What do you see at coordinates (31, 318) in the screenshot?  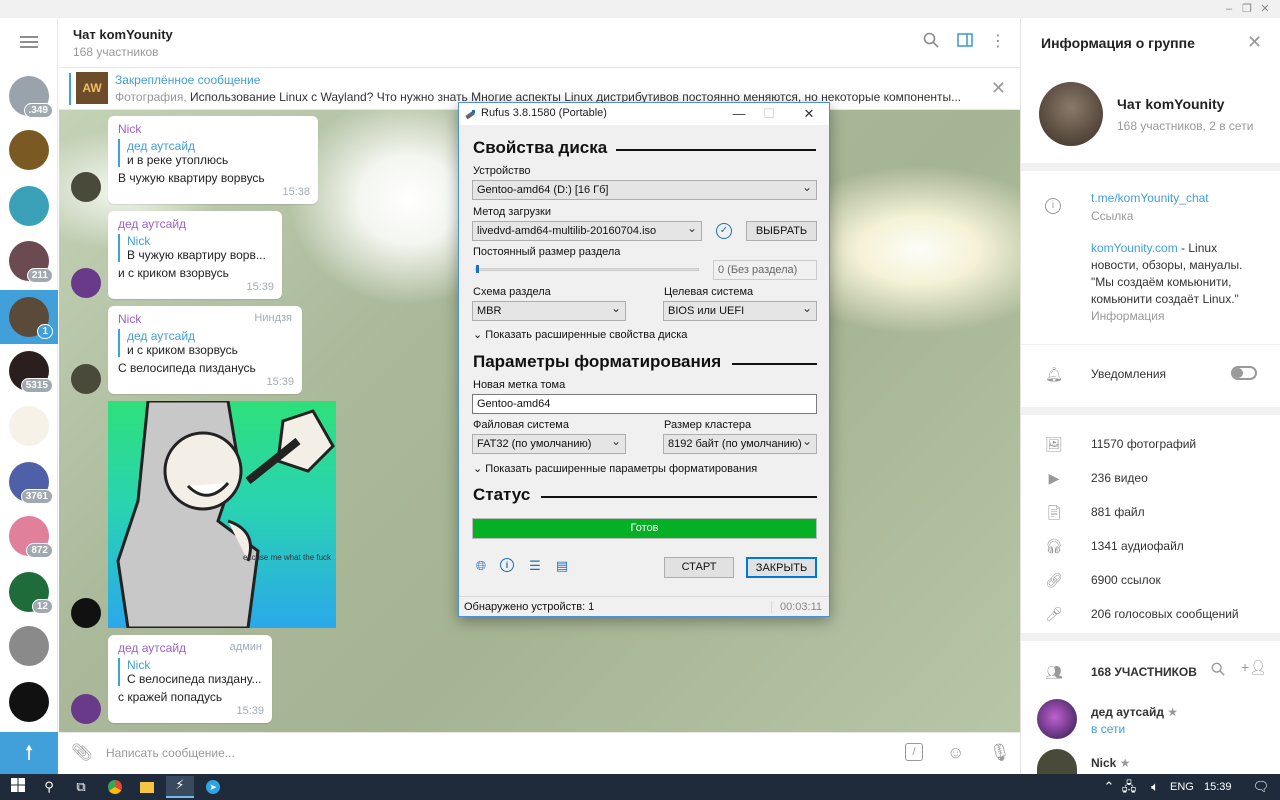 I see `chat-avatar: 1` at bounding box center [31, 318].